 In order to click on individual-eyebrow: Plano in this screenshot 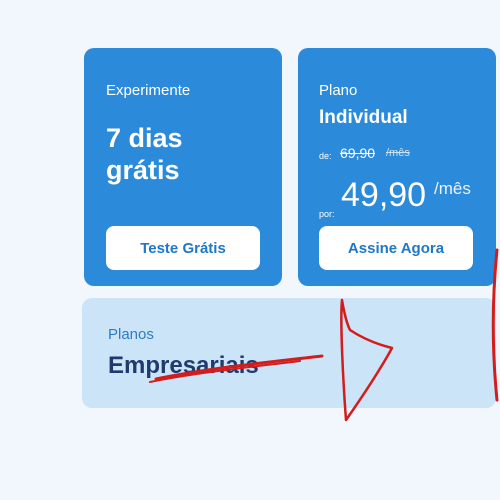, I will do `click(338, 90)`.